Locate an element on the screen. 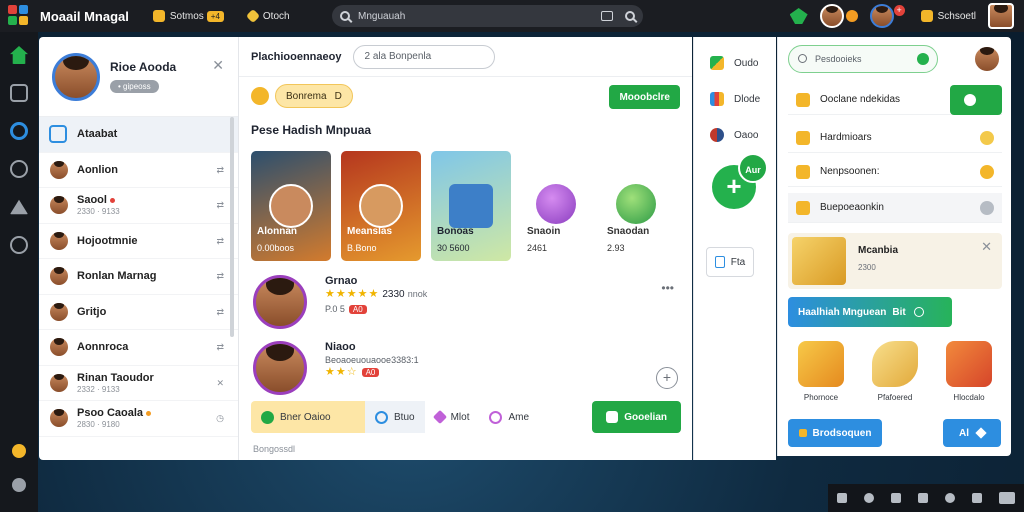 The width and height of the screenshot is (1024, 512). link-icon is located at coordinates (19, 169).